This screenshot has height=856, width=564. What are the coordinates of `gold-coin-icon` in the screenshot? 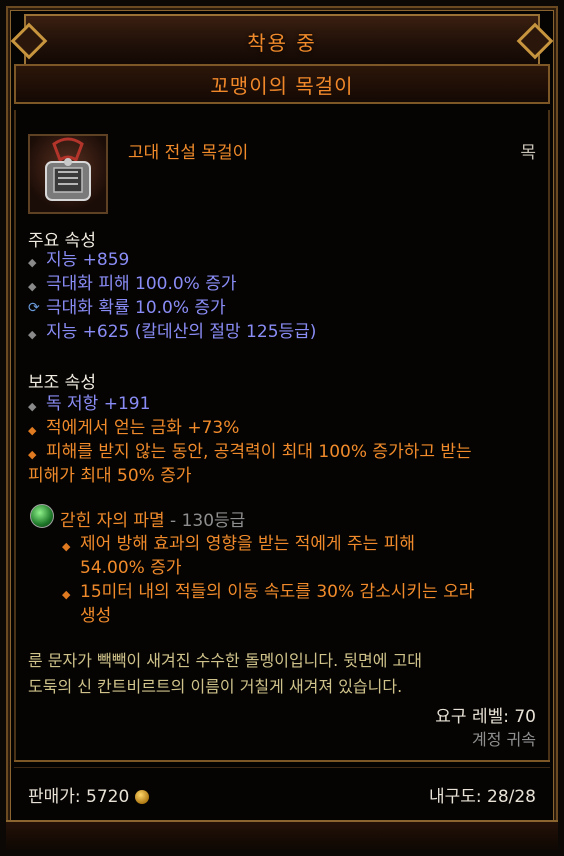 It's located at (142, 796).